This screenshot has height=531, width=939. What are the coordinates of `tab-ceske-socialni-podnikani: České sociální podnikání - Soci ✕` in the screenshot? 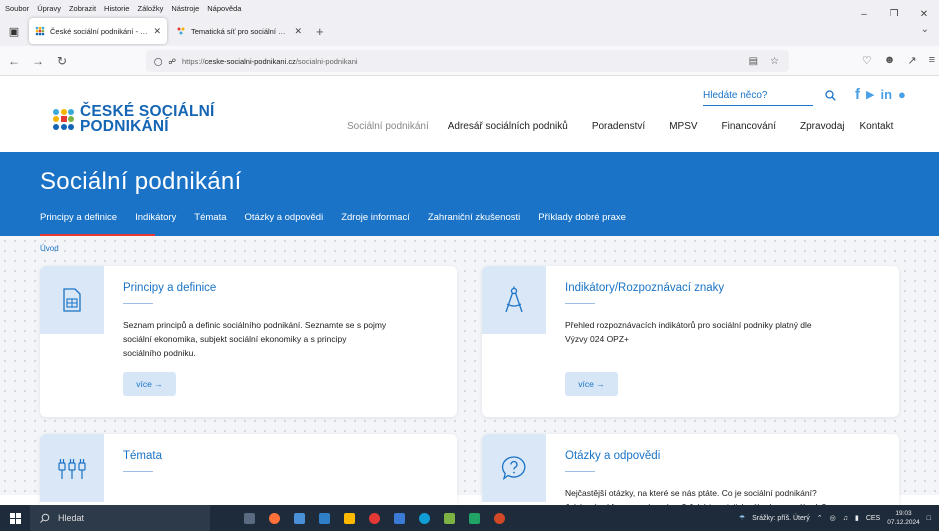 It's located at (98, 31).